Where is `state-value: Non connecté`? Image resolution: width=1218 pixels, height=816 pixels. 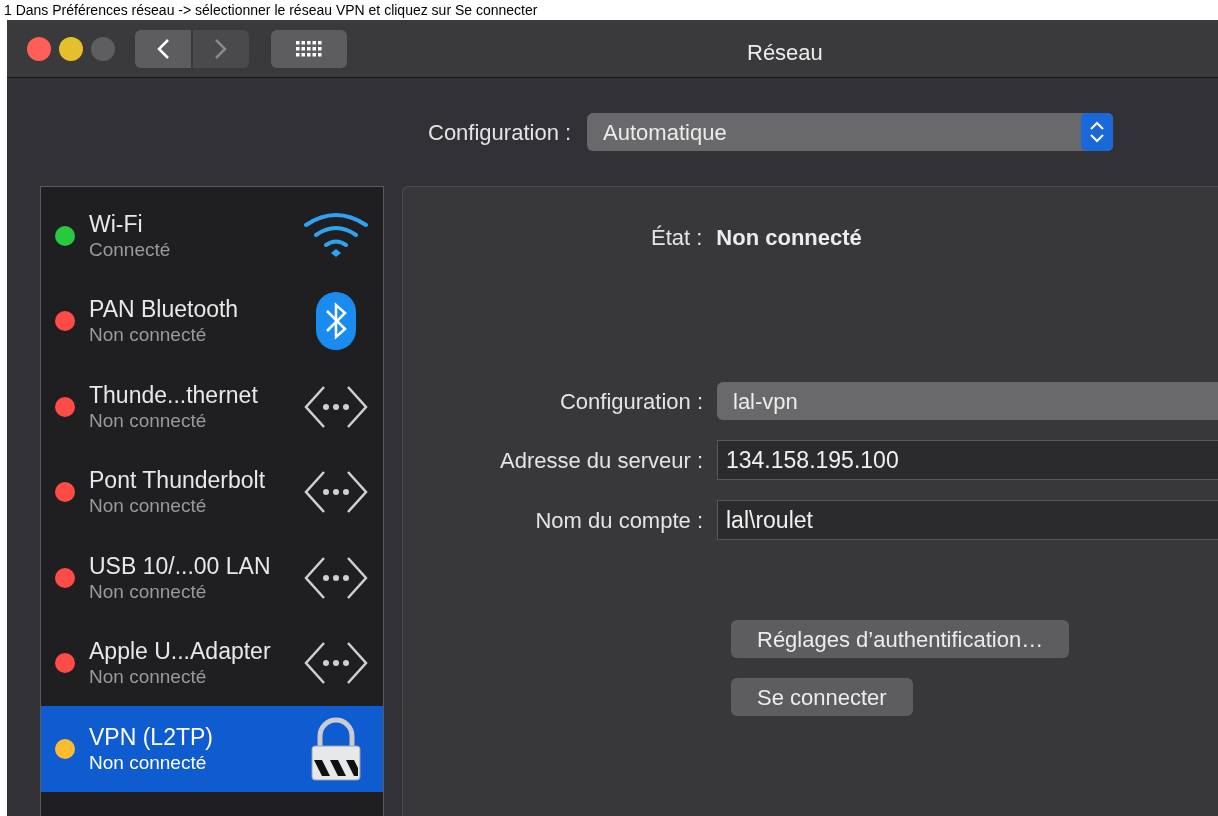 state-value: Non connecté is located at coordinates (789, 238).